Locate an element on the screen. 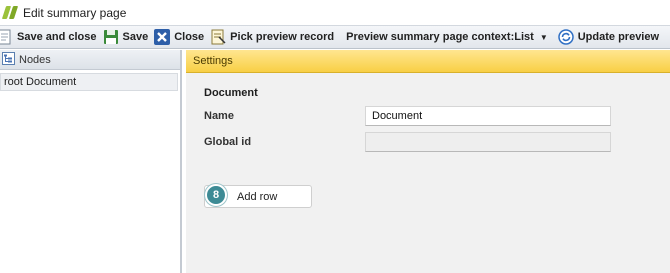  pick-preview-record-button: Pick preview record is located at coordinates (272, 37).